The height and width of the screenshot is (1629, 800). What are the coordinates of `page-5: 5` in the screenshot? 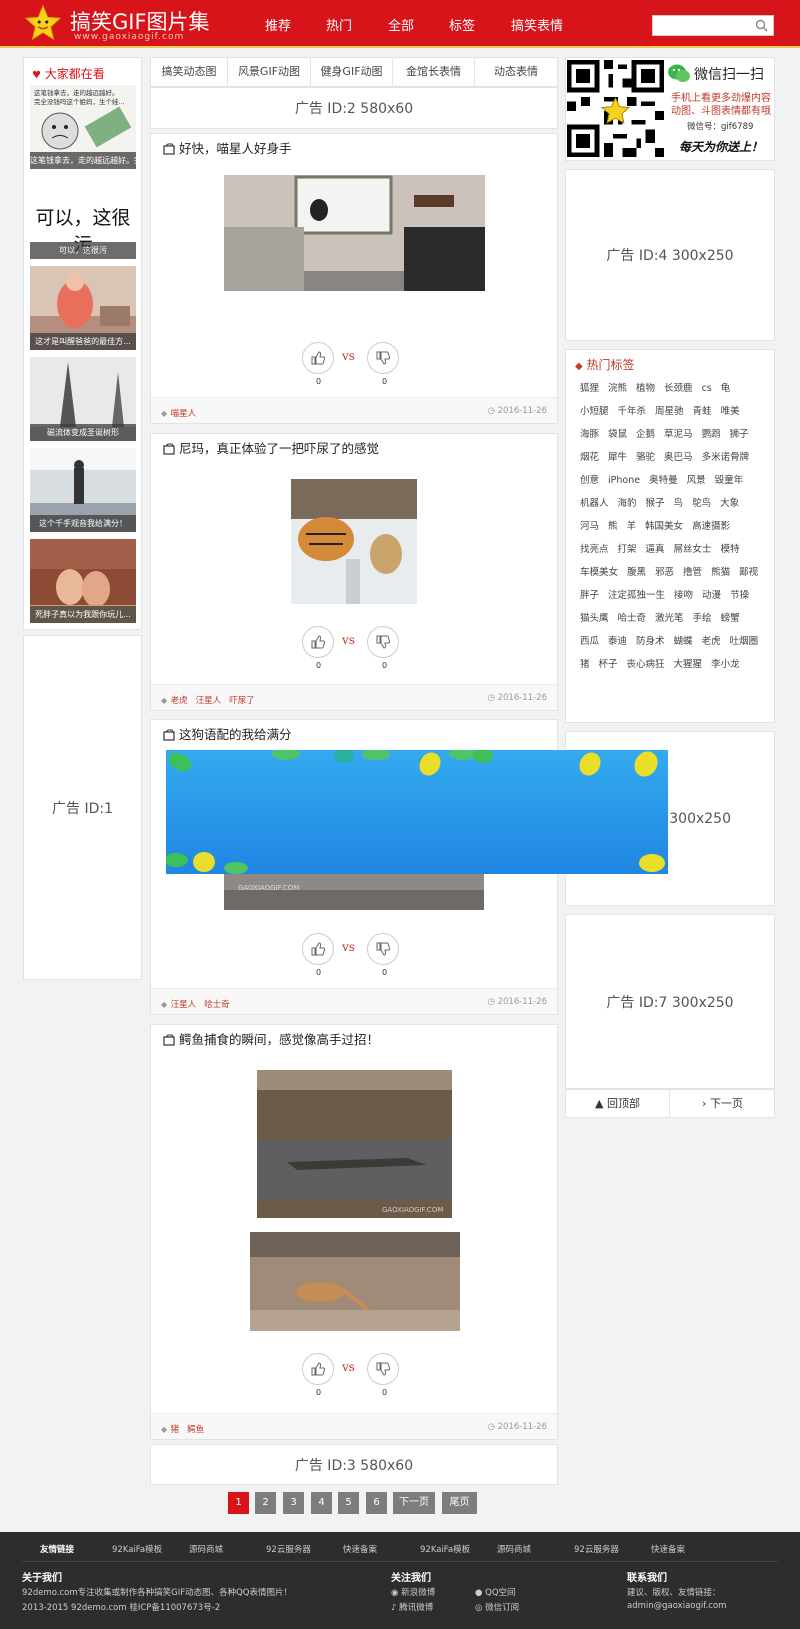 It's located at (348, 1503).